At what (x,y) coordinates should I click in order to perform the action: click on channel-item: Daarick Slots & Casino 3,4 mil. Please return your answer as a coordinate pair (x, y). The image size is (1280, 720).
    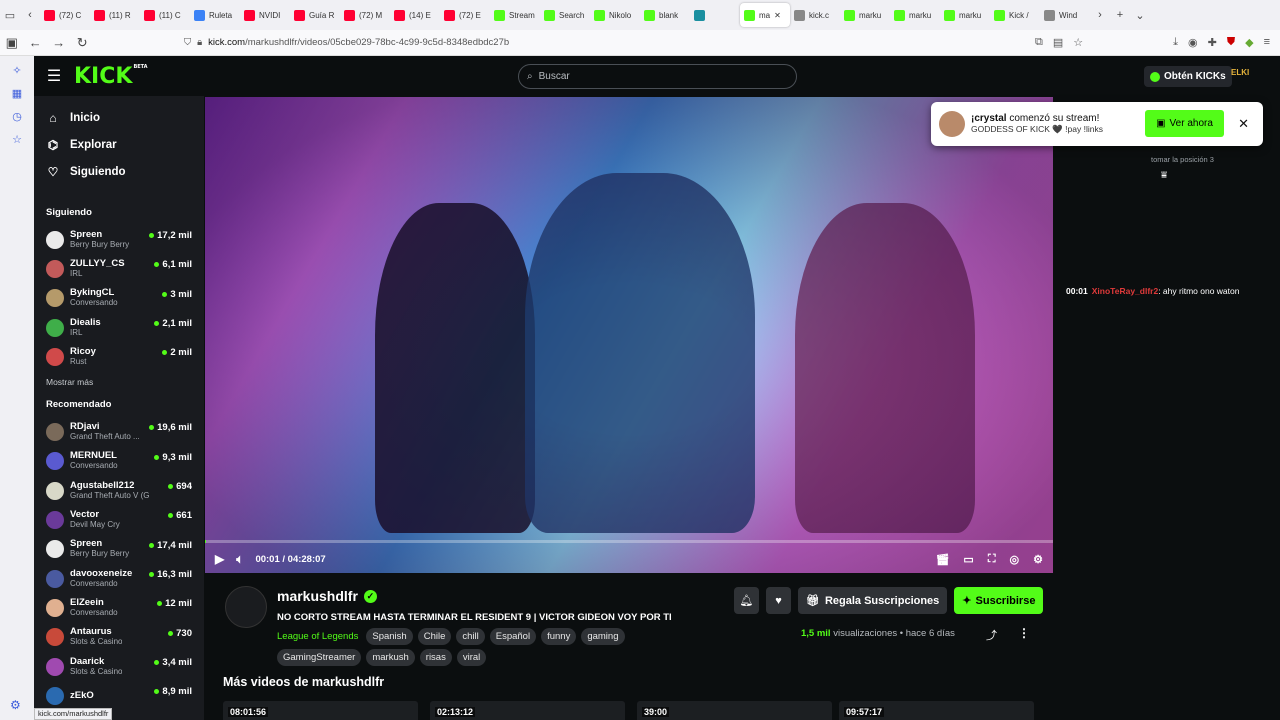
    Looking at the image, I should click on (119, 666).